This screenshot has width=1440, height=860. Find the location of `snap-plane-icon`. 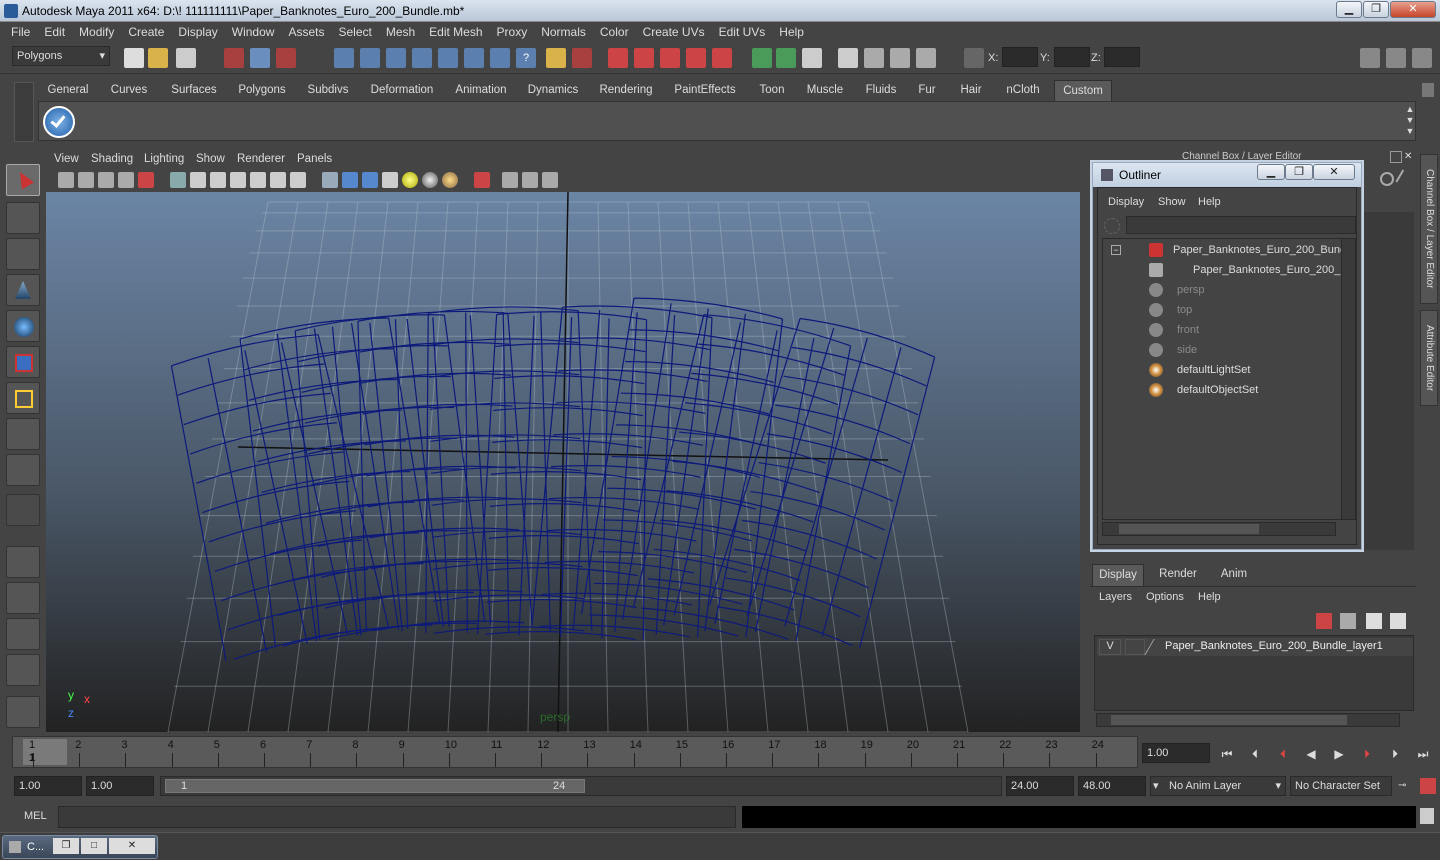

snap-plane-icon is located at coordinates (422, 58).